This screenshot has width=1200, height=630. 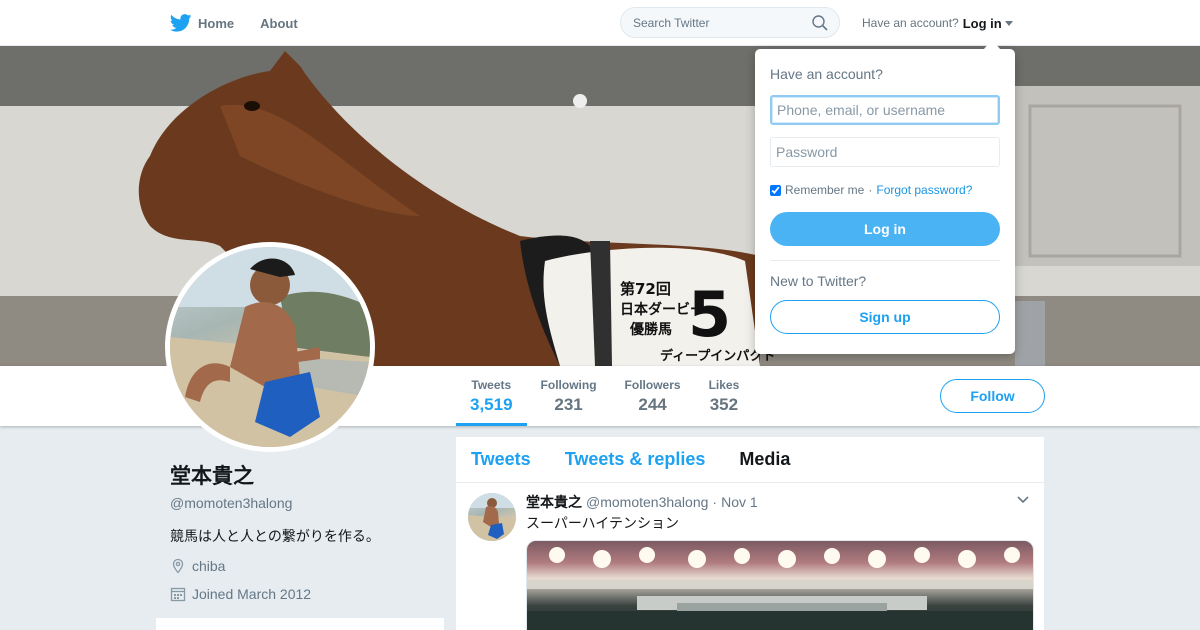 I want to click on account-prompt: Have an account?, so click(x=910, y=23).